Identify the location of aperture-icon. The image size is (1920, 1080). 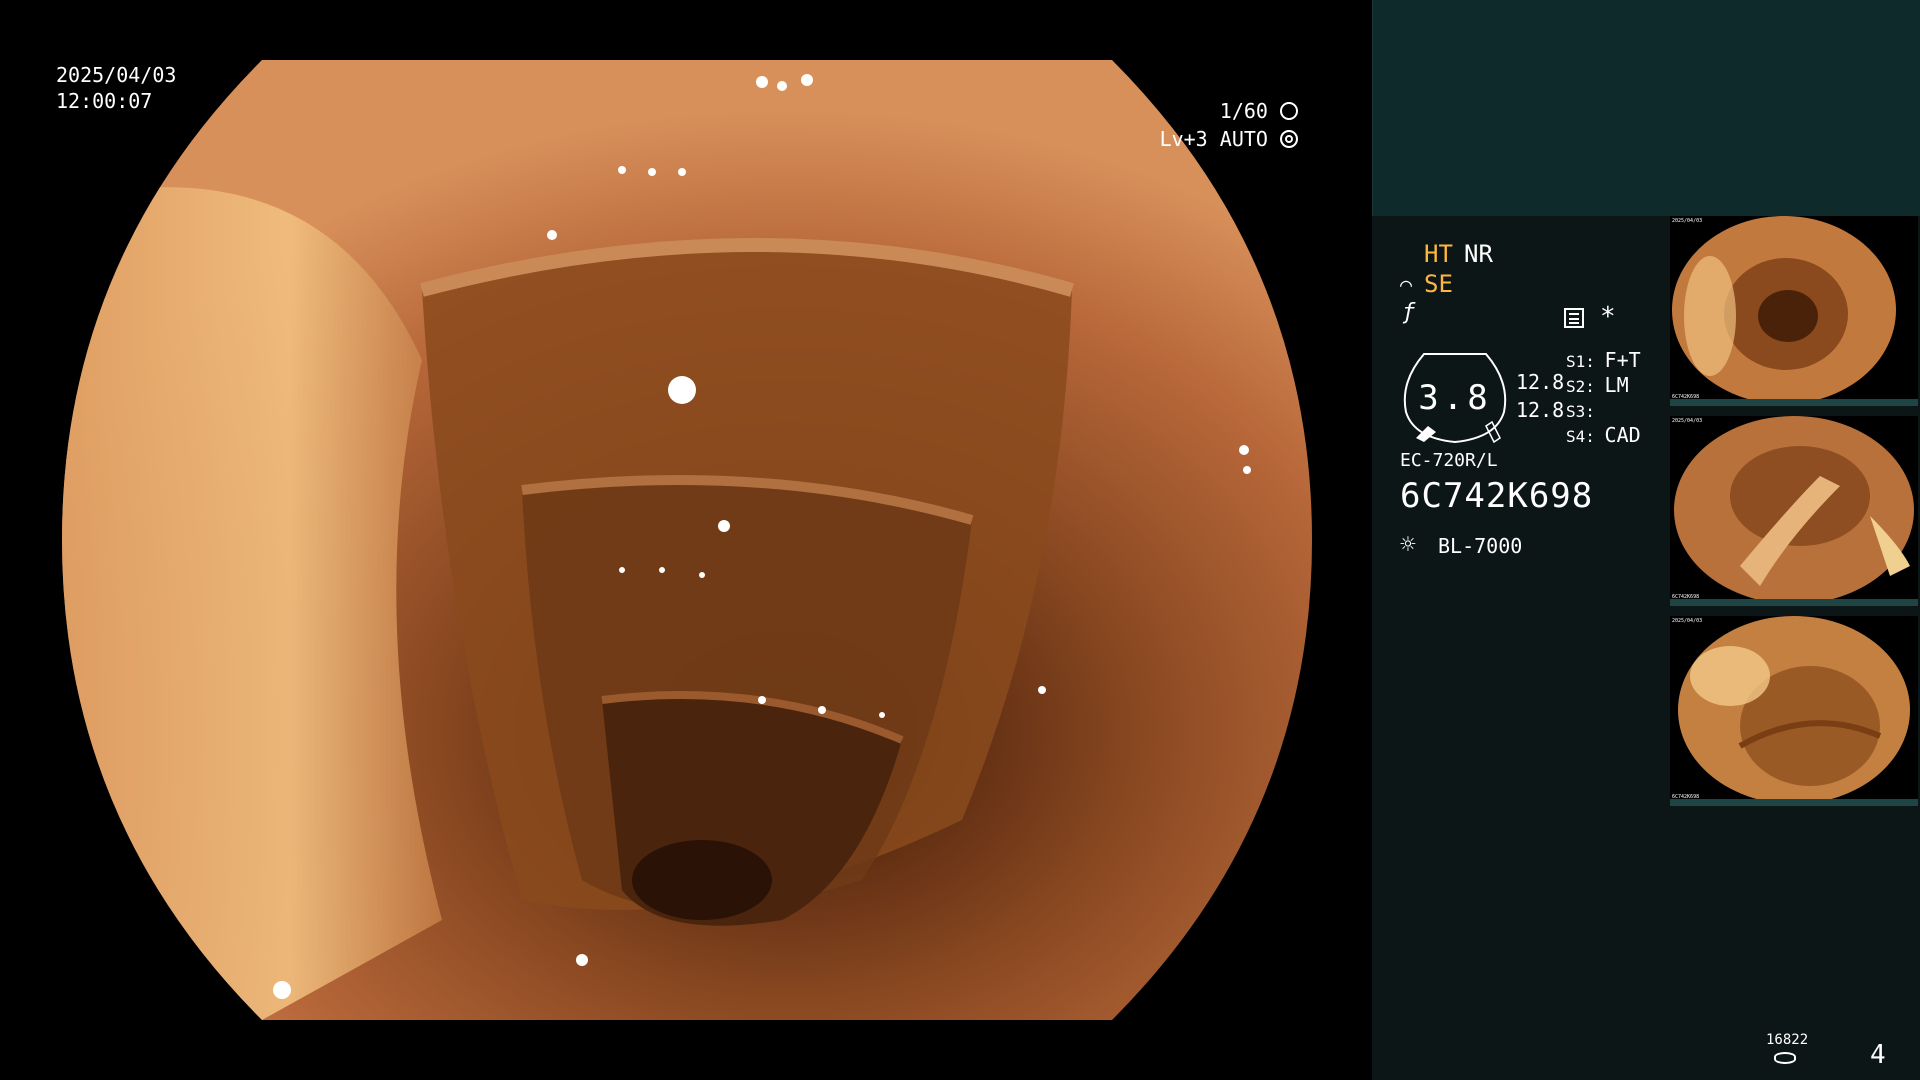
(1289, 111).